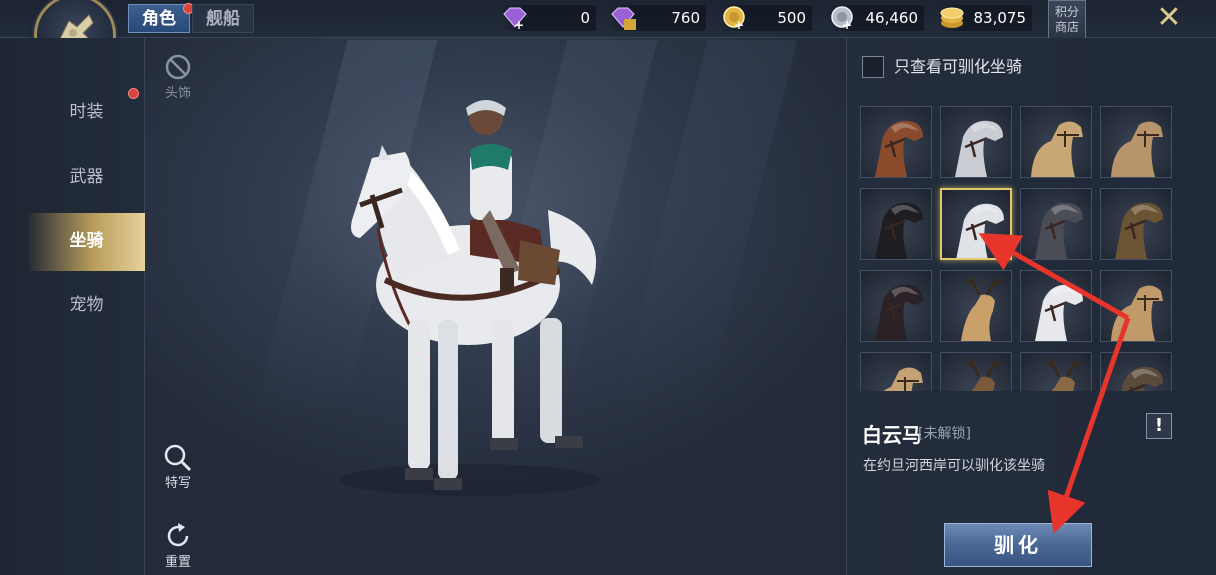 Image resolution: width=1216 pixels, height=575 pixels. What do you see at coordinates (223, 18) in the screenshot?
I see `tab-ship: 舰船` at bounding box center [223, 18].